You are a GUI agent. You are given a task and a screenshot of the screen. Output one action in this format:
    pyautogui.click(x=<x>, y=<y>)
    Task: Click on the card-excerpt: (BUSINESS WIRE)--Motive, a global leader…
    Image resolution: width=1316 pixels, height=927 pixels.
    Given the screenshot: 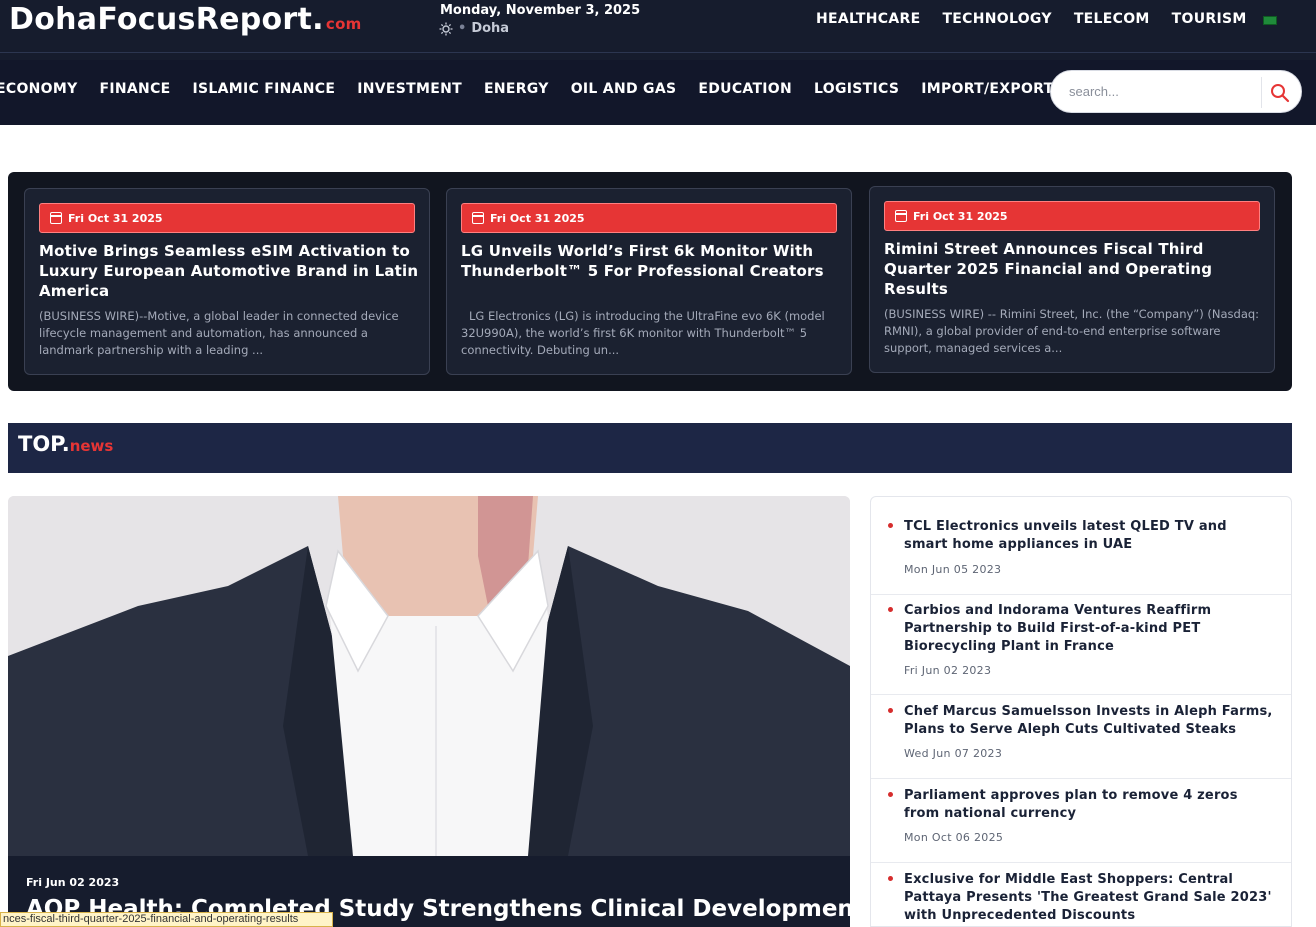 What is the action you would take?
    pyautogui.click(x=219, y=333)
    